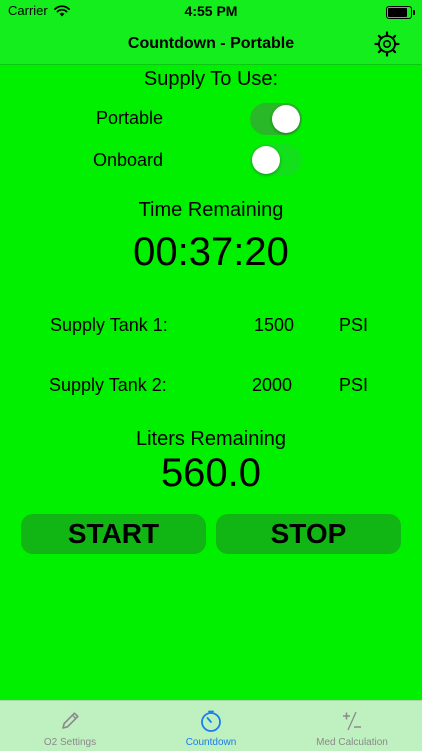 This screenshot has width=422, height=751. I want to click on clock: 4:55 PM, so click(211, 11).